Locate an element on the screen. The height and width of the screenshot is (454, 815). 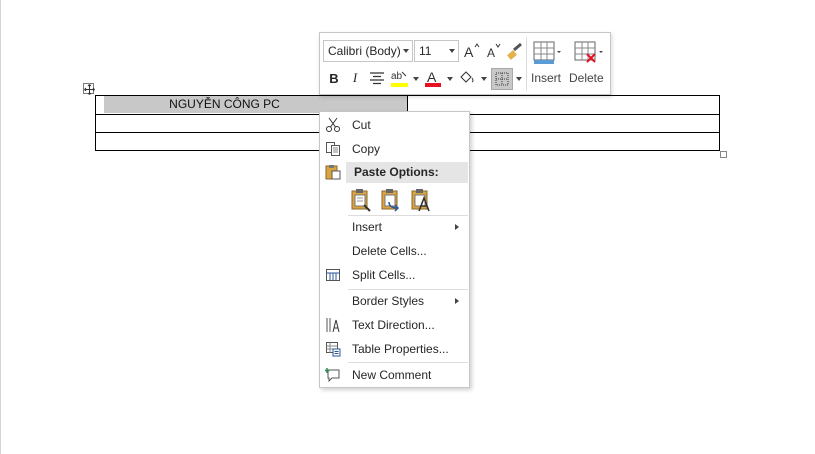
font-color-button: A is located at coordinates (433, 78).